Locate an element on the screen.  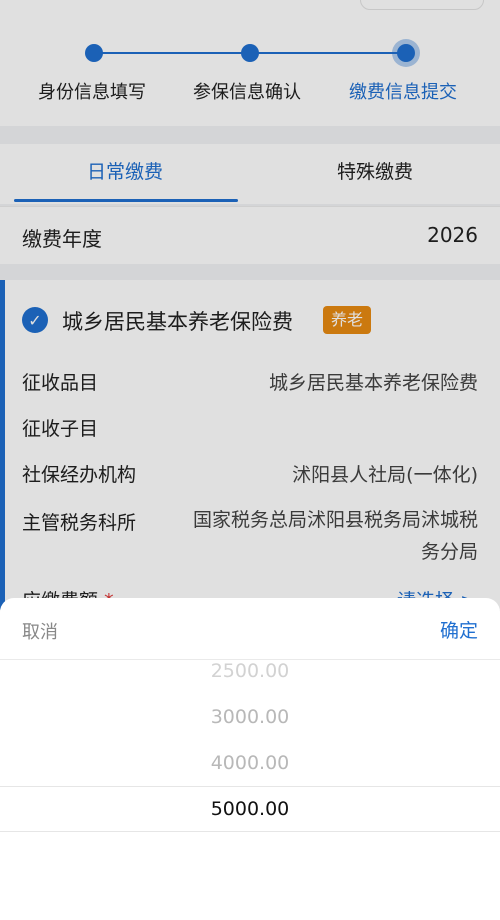
confirm-button: 确定 is located at coordinates (459, 629).